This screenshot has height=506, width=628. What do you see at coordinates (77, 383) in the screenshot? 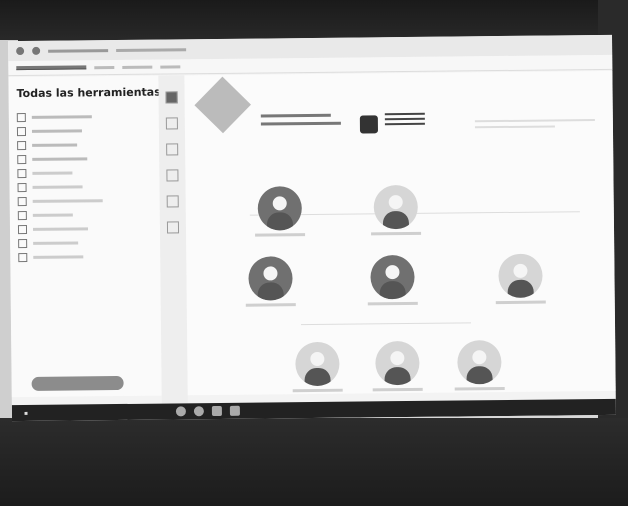
I see `sidebar-action-button` at bounding box center [77, 383].